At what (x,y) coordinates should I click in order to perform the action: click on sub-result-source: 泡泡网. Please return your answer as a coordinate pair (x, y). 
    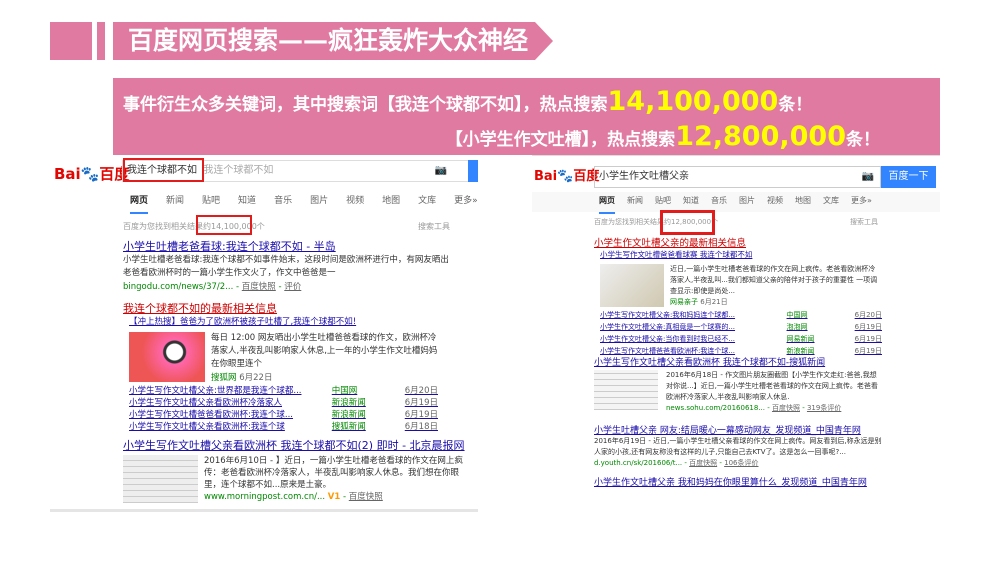
    Looking at the image, I should click on (797, 327).